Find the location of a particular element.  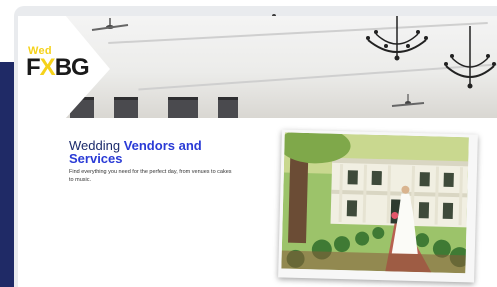

logo-letter-f: F is located at coordinates (33, 67).